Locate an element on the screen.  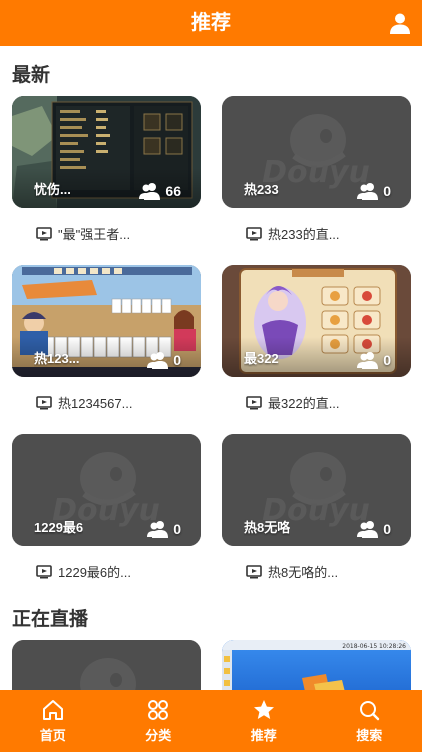
room-thumbnail: 忧伤... 66 is located at coordinates (106, 152).